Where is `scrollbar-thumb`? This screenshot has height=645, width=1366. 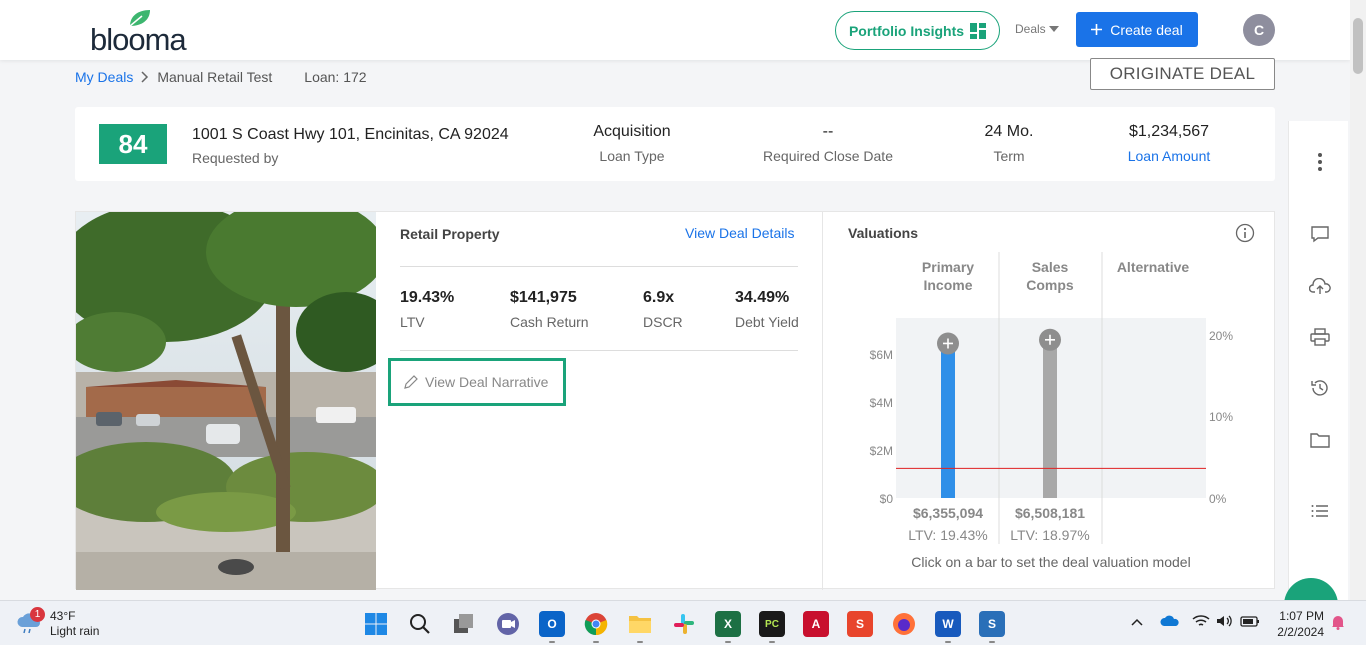
scrollbar-thumb is located at coordinates (1358, 46).